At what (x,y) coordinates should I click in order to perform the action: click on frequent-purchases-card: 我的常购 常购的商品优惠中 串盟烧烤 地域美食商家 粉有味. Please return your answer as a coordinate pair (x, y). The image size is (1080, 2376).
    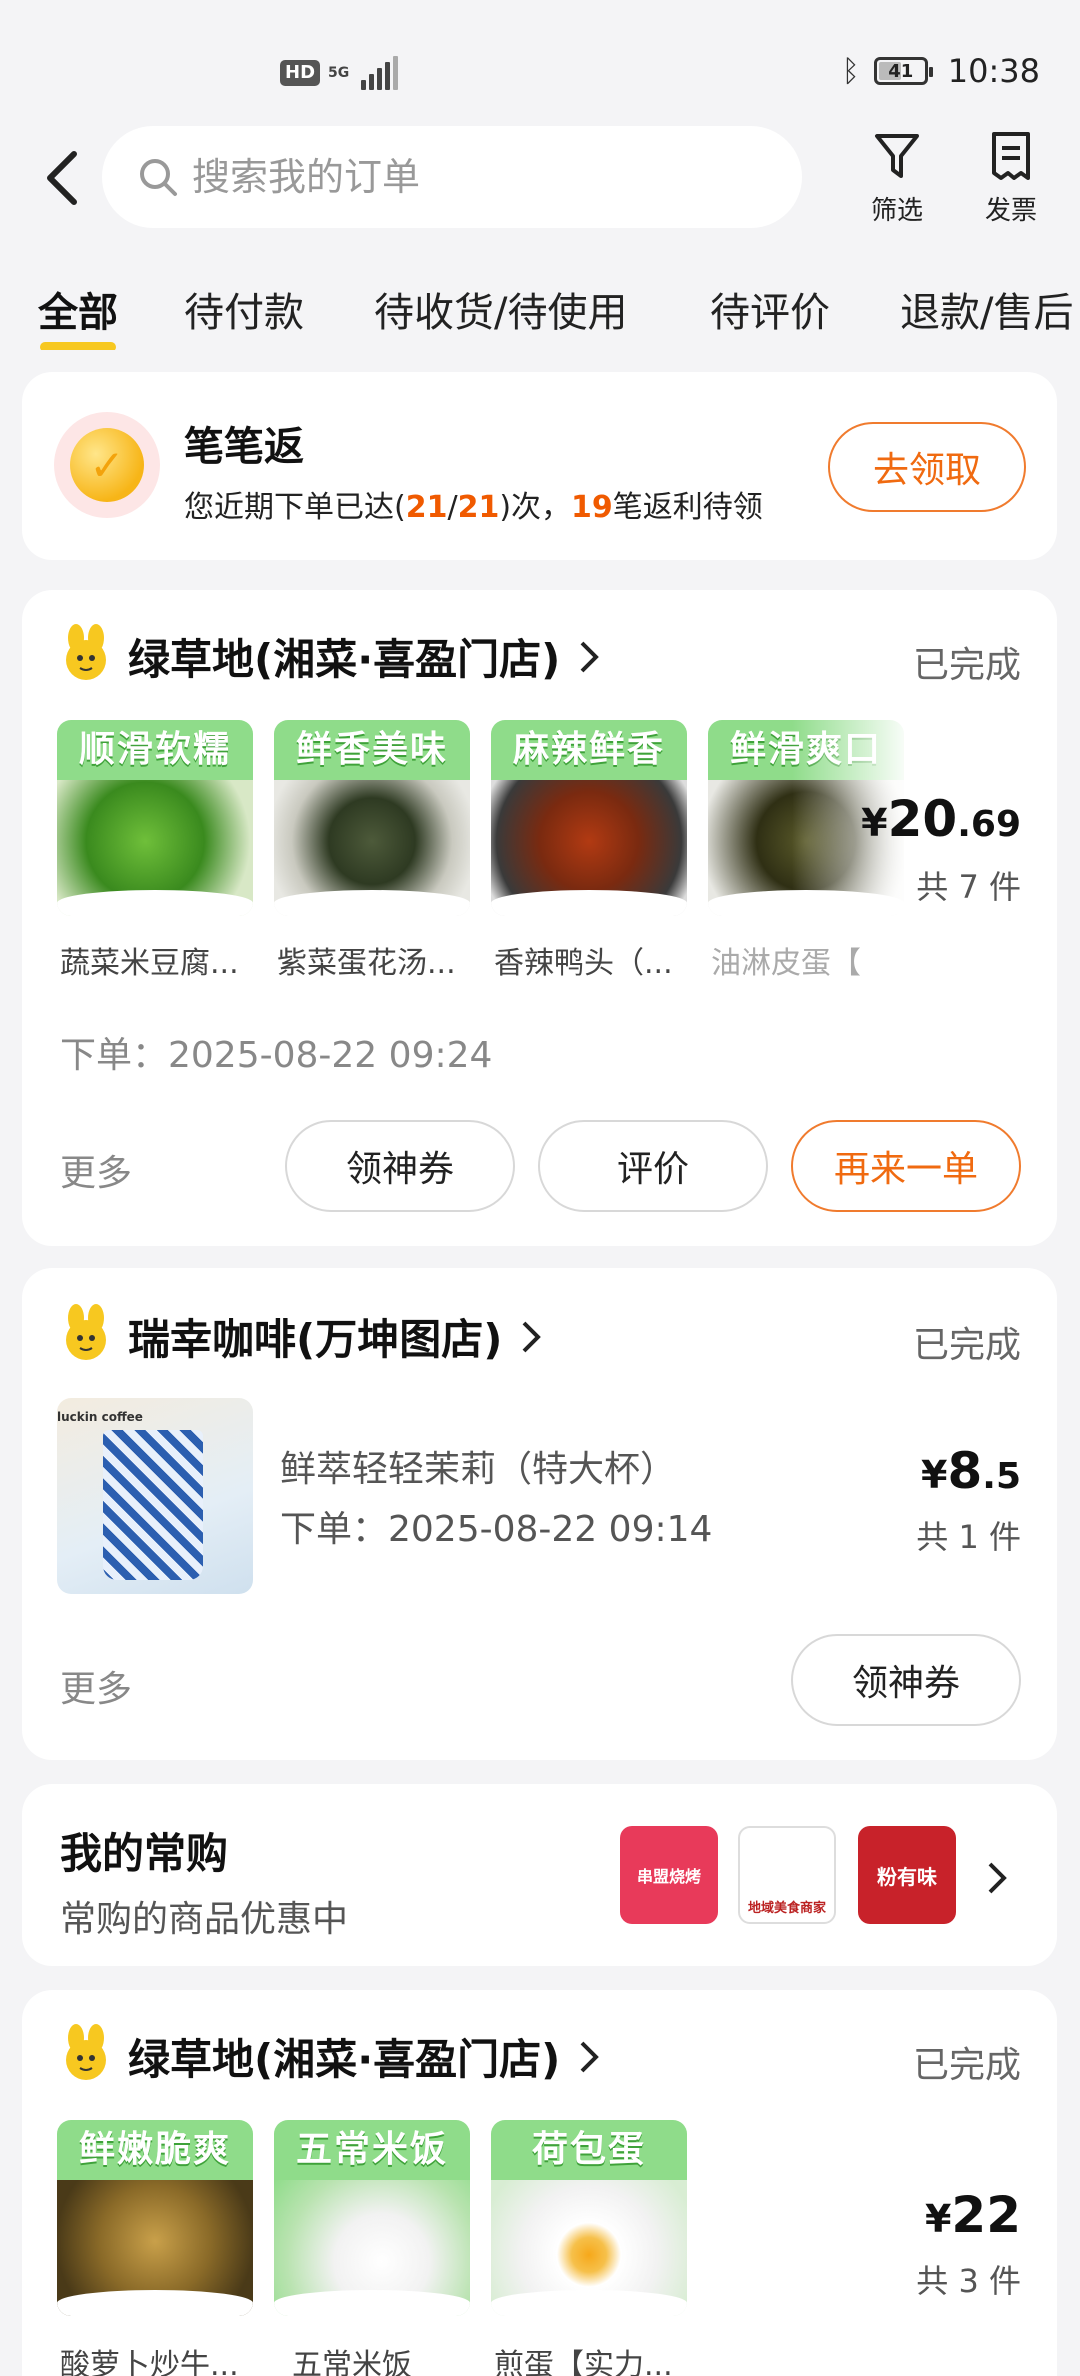
    Looking at the image, I should click on (539, 1875).